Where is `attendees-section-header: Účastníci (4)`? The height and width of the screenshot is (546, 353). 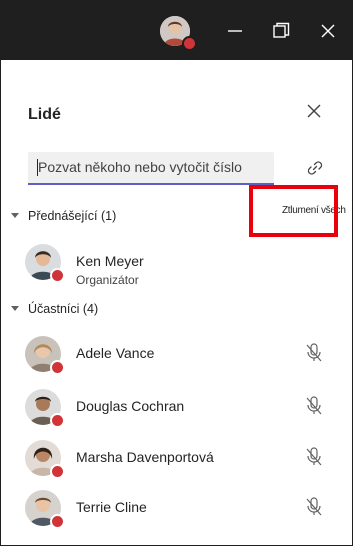 attendees-section-header: Účastníci (4) is located at coordinates (54, 309).